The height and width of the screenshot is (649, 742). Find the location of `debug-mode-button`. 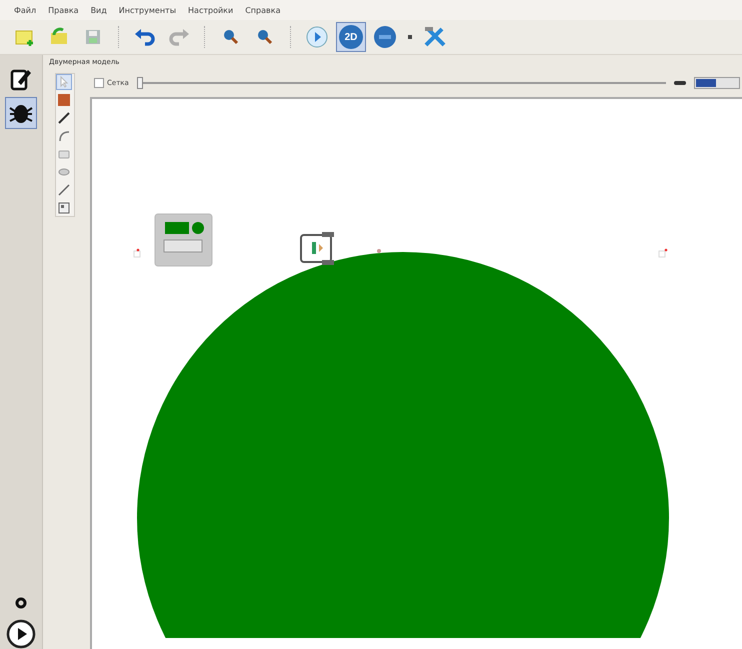

debug-mode-button is located at coordinates (21, 113).